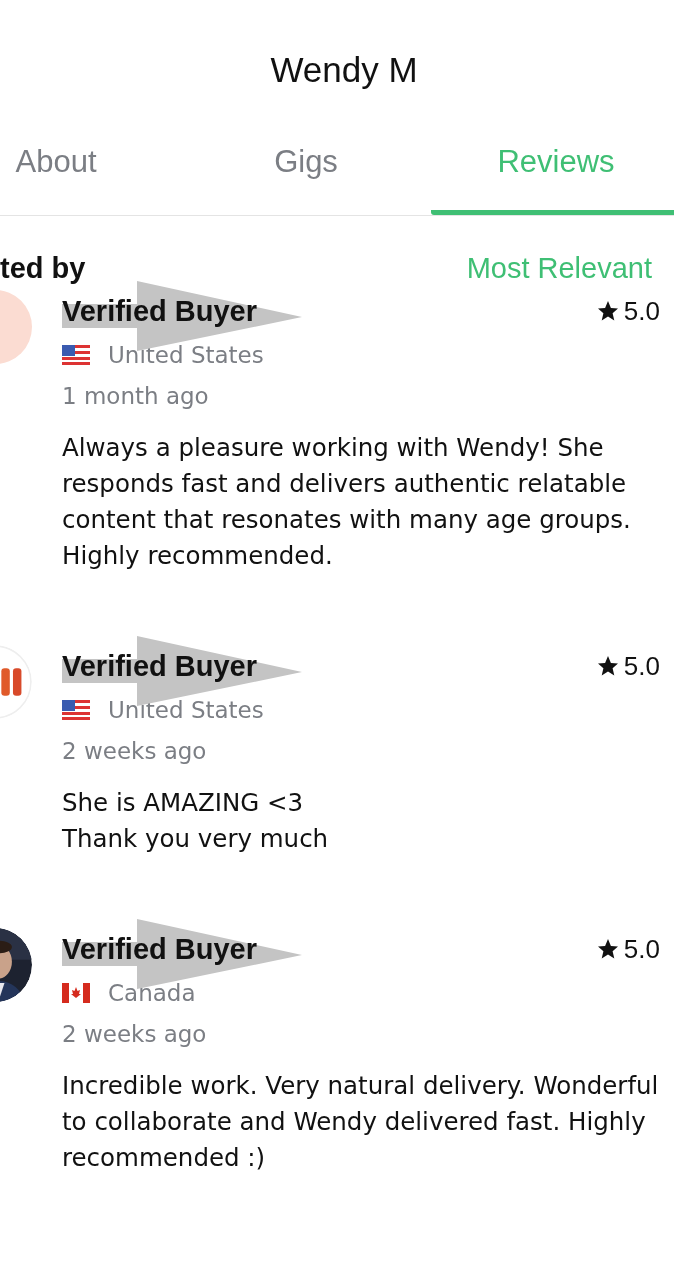 The height and width of the screenshot is (1277, 674). Describe the element at coordinates (306, 154) in the screenshot. I see `tab: Gigs` at that location.